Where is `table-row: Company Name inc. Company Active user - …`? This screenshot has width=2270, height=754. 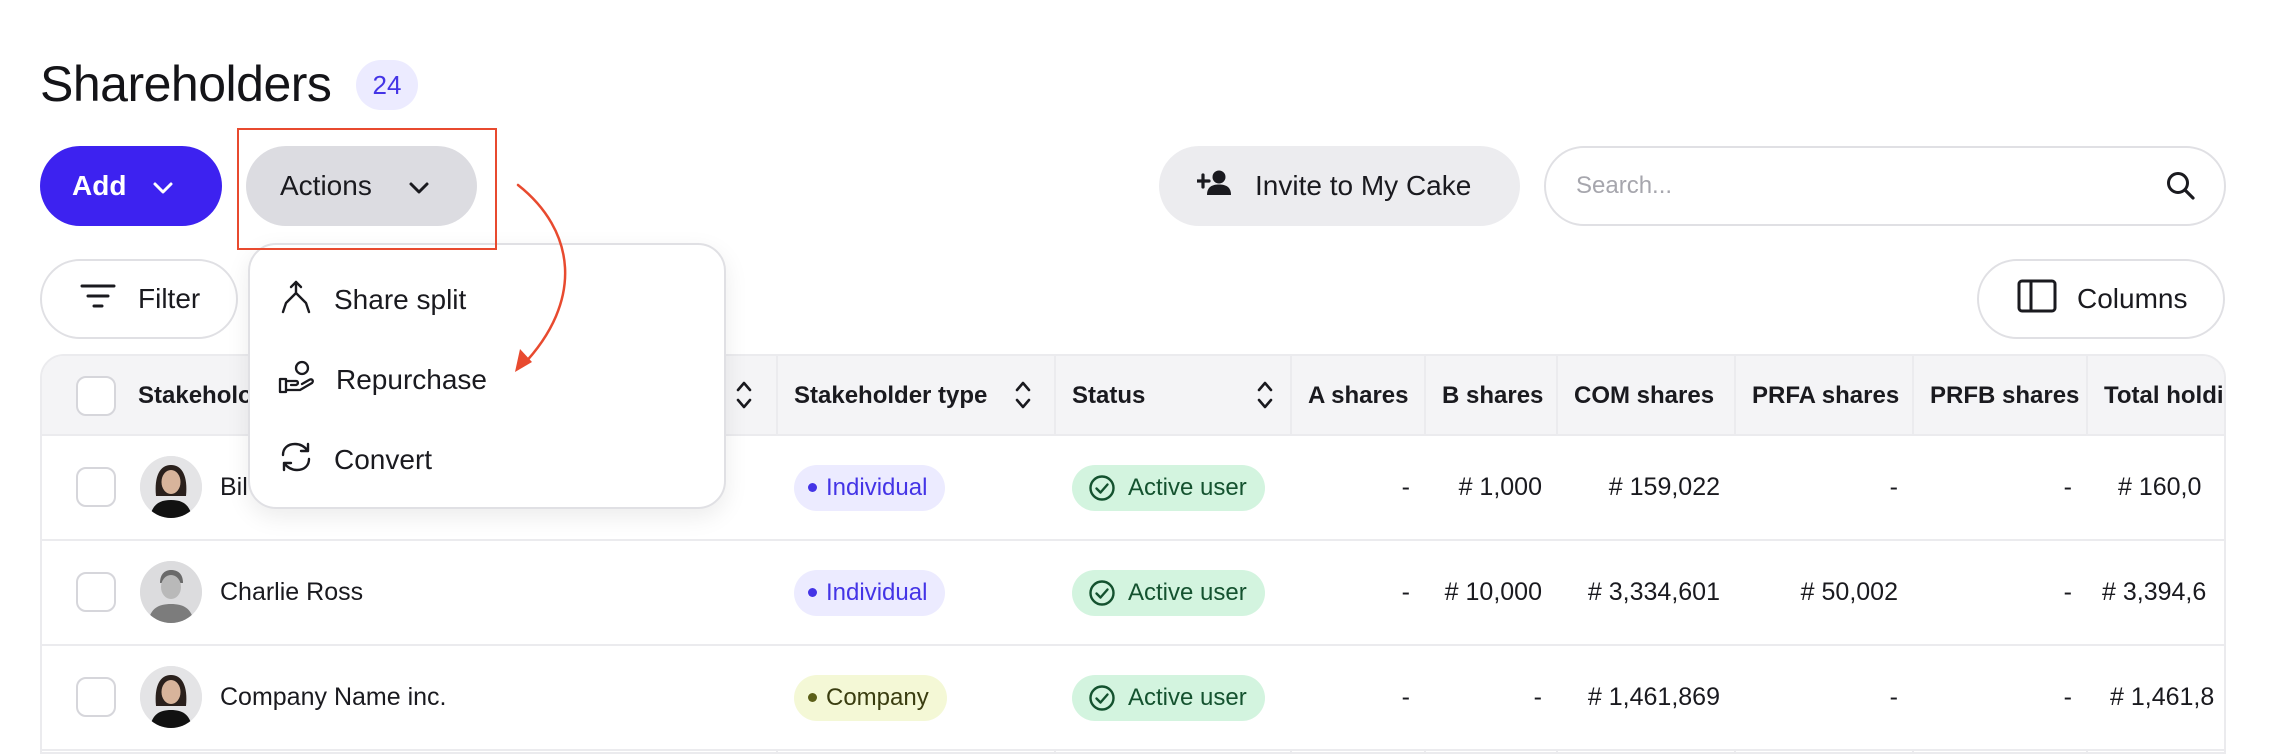
table-row: Company Name inc. Company Active user - … is located at coordinates (1133, 698).